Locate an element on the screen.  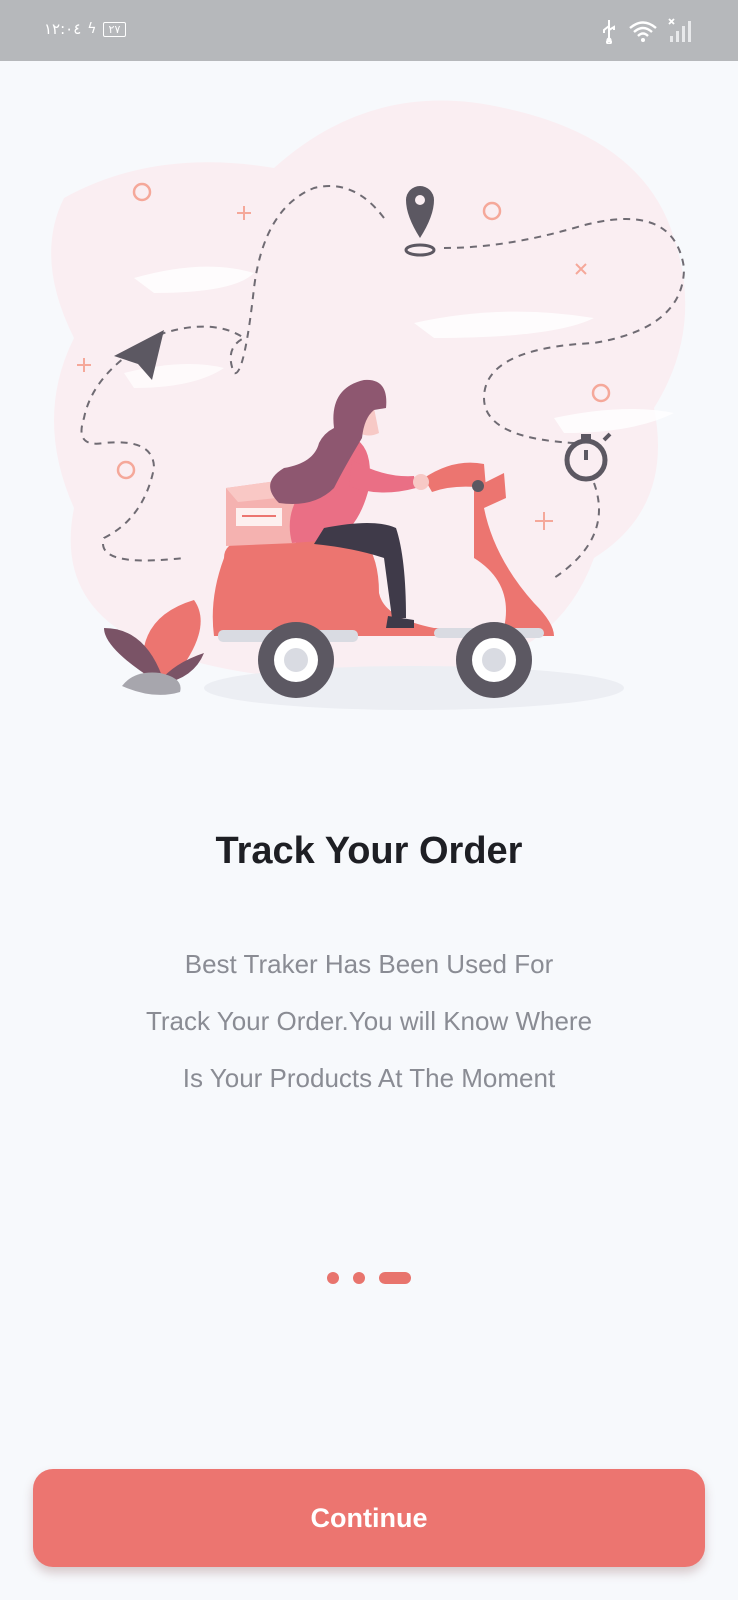
description-line: Track Your Order.You will Know Where is located at coordinates (369, 1021).